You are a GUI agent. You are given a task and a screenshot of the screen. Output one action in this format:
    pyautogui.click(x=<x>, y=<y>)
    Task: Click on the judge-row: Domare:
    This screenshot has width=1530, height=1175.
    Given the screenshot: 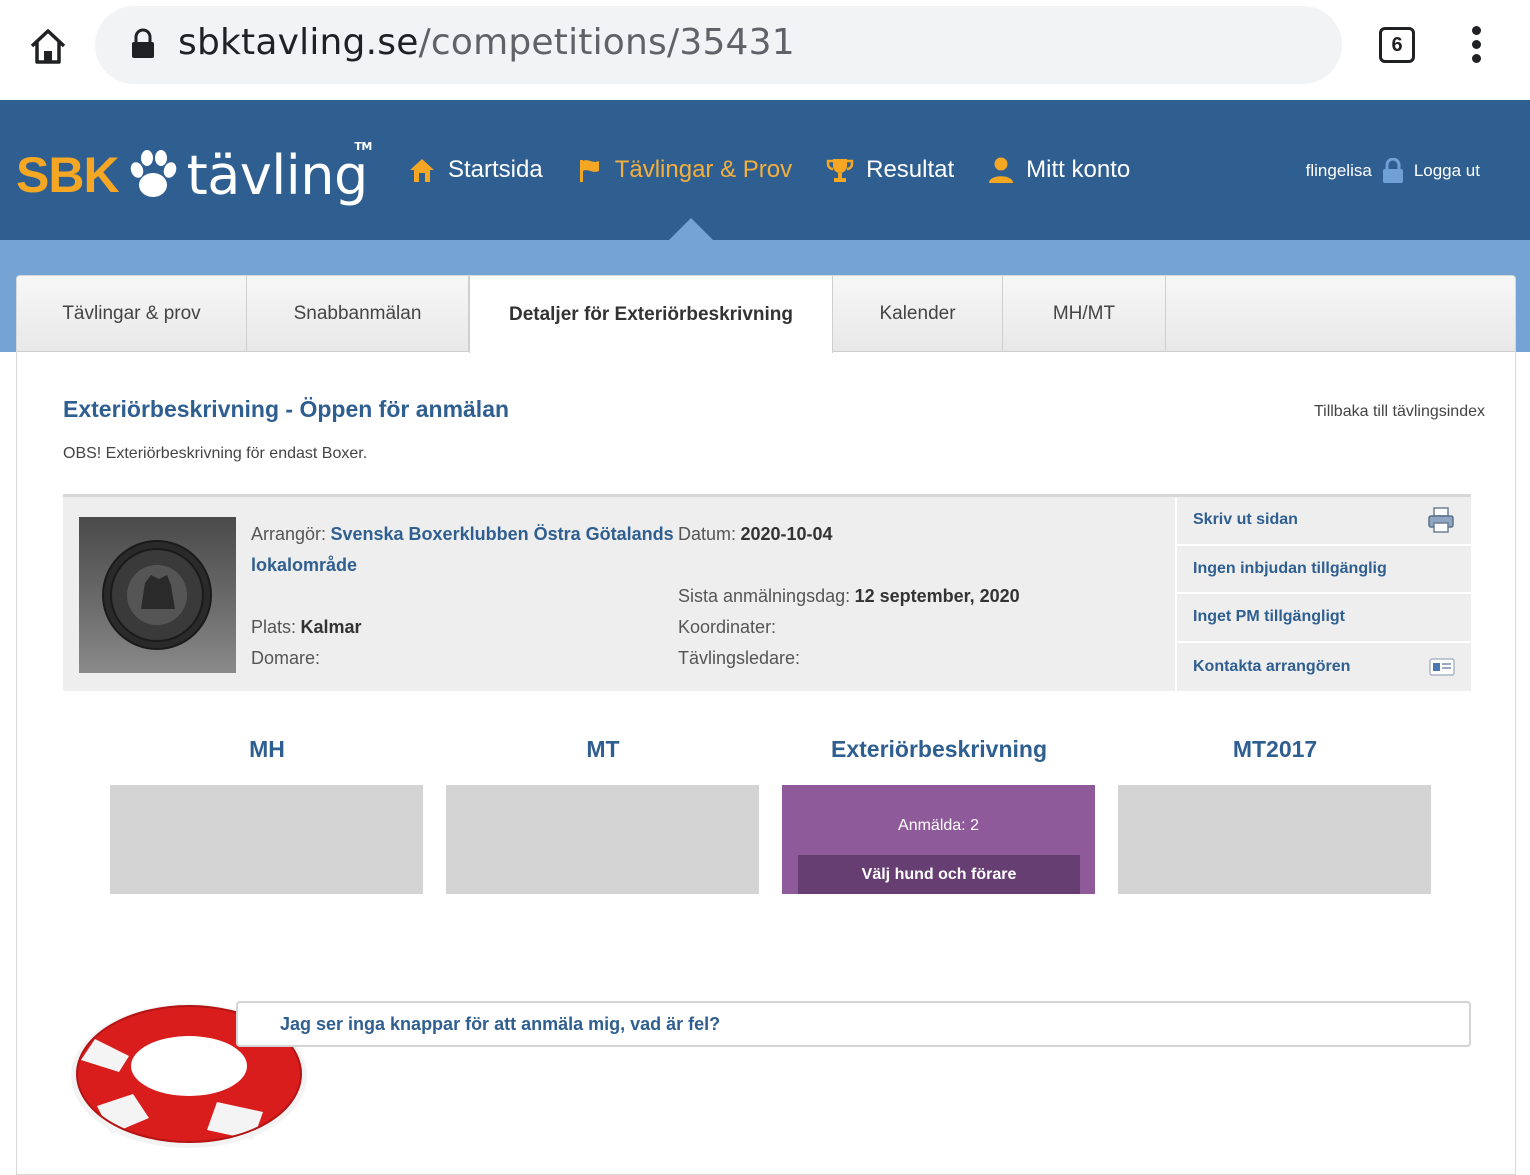 What is the action you would take?
    pyautogui.click(x=285, y=659)
    